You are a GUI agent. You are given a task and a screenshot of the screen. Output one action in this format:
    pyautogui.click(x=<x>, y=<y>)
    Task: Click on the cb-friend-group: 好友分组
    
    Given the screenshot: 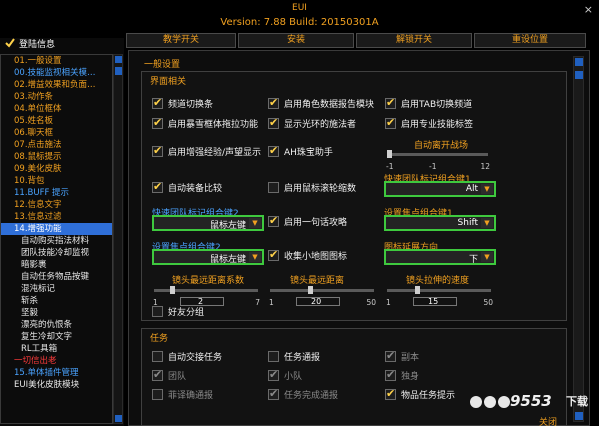 What is the action you would take?
    pyautogui.click(x=178, y=313)
    